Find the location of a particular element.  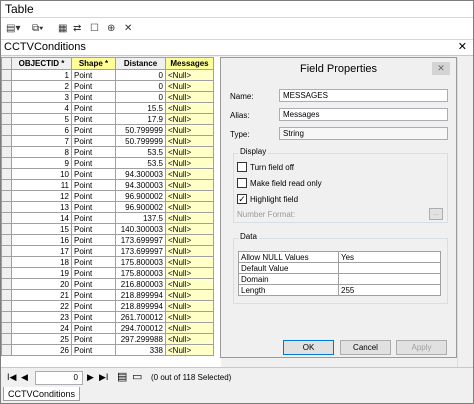

switch-selection-icon: ⇄ is located at coordinates (77, 29).